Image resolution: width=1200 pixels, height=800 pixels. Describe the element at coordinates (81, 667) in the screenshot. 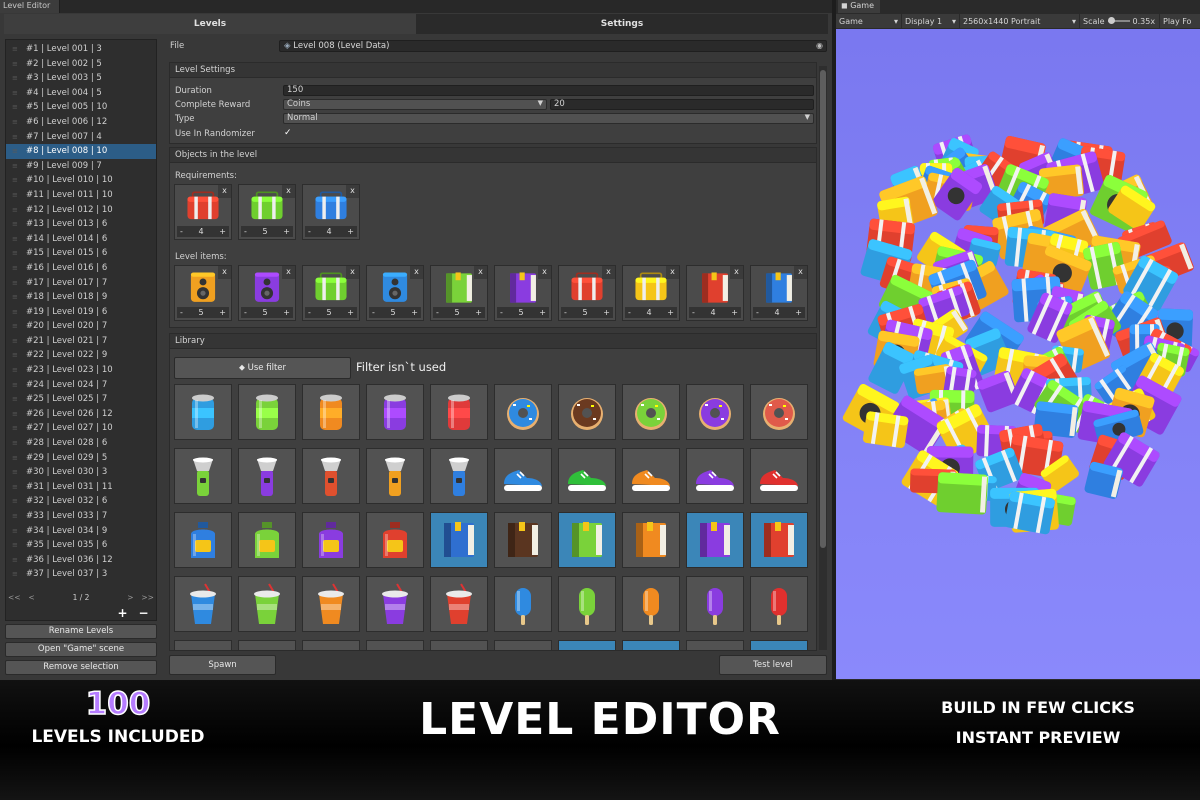

I see `remove-selection-button: Remove selection` at that location.